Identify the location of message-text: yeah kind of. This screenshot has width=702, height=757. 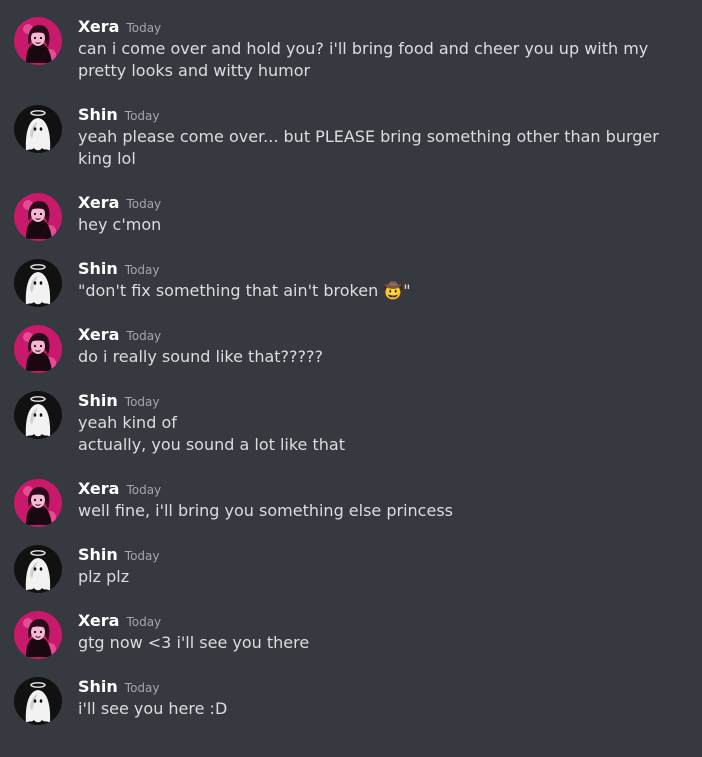
(127, 422).